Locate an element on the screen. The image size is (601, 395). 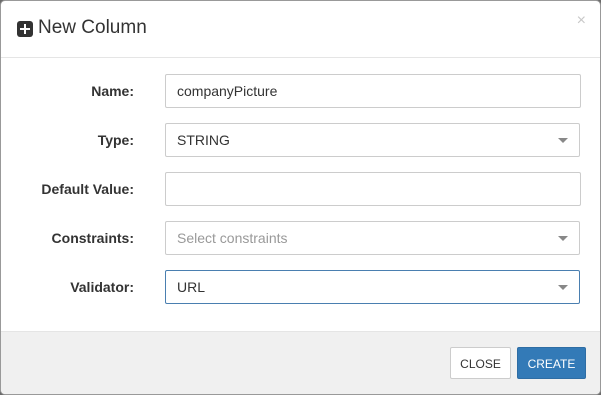
constraints-label: Constraints: is located at coordinates (92, 238).